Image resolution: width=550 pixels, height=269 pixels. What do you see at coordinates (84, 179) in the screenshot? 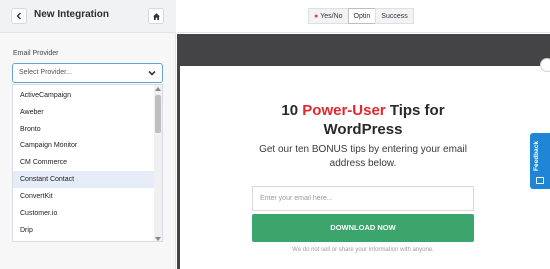
I see `provider-option-highlighted: Constant Contact` at bounding box center [84, 179].